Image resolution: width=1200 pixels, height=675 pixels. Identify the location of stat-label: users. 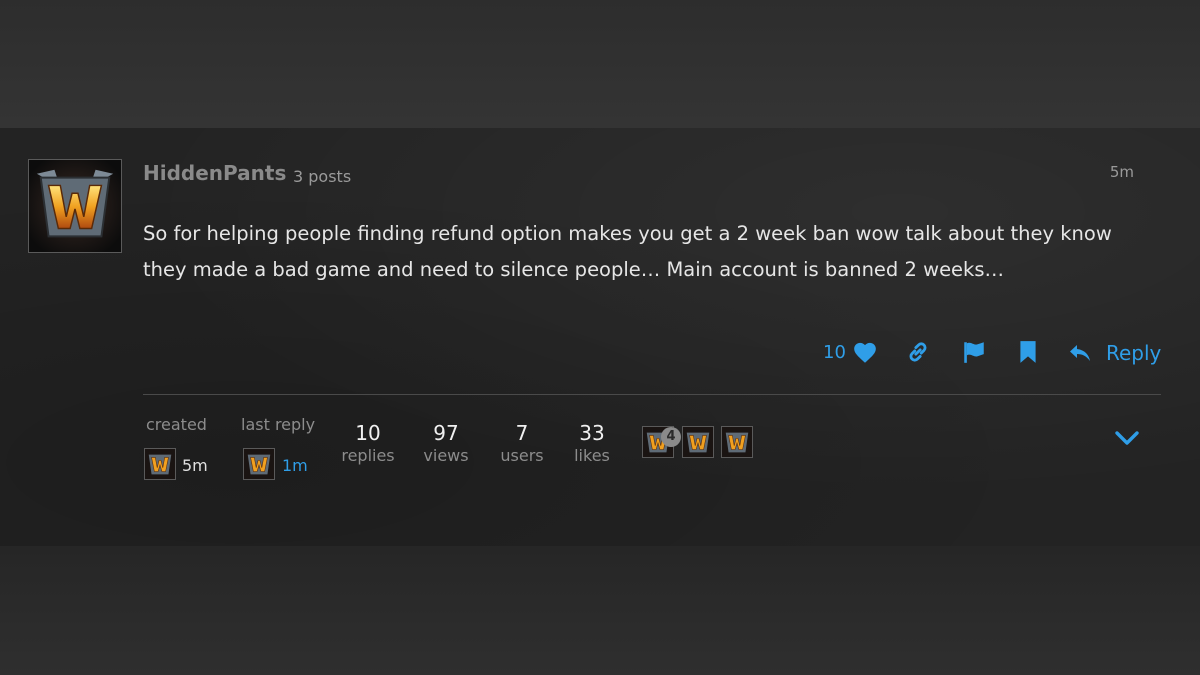
(522, 455).